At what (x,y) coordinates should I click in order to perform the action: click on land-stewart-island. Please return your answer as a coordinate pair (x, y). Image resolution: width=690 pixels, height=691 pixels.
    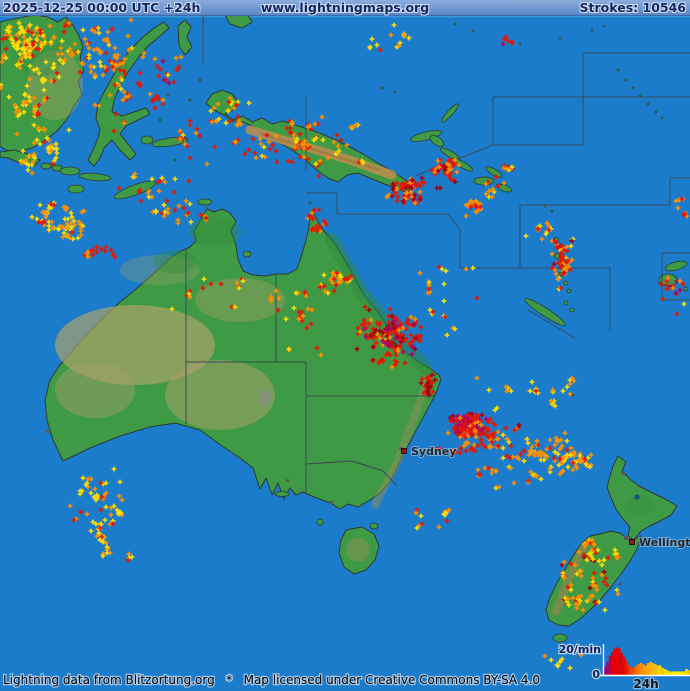
    Looking at the image, I should click on (560, 638).